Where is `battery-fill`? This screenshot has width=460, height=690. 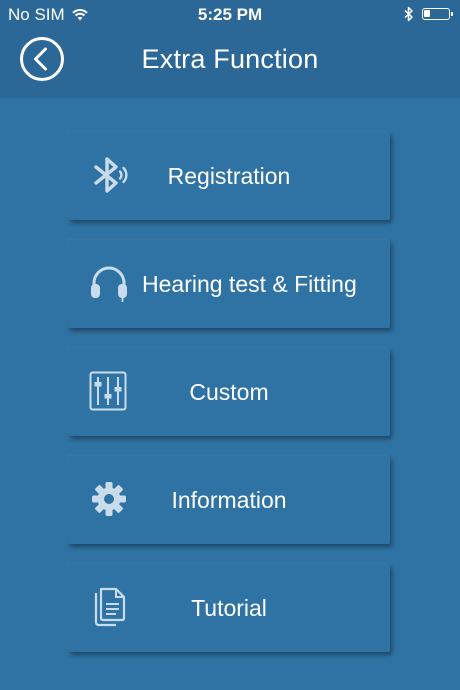 battery-fill is located at coordinates (427, 13).